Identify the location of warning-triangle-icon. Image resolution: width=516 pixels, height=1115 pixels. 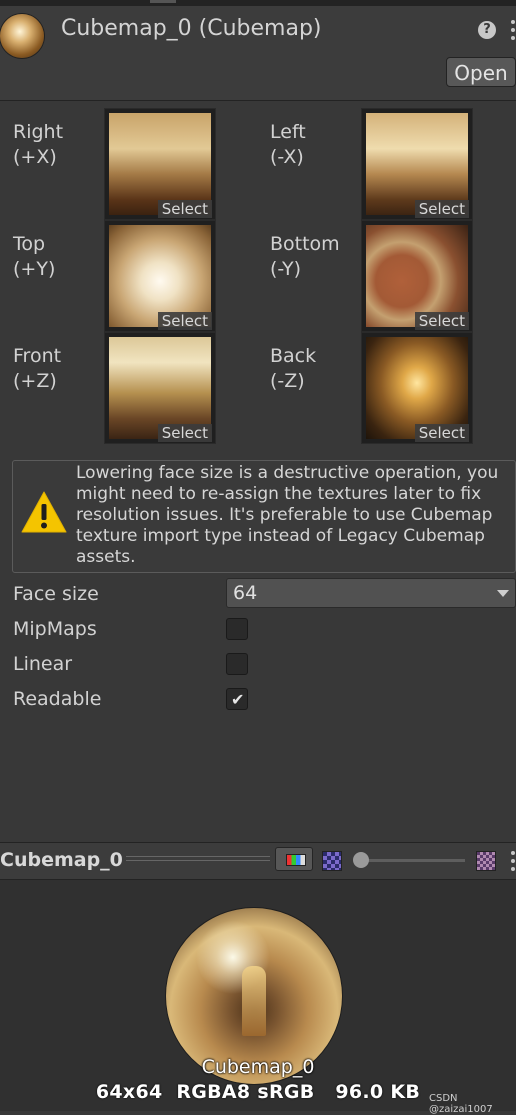
(44, 512).